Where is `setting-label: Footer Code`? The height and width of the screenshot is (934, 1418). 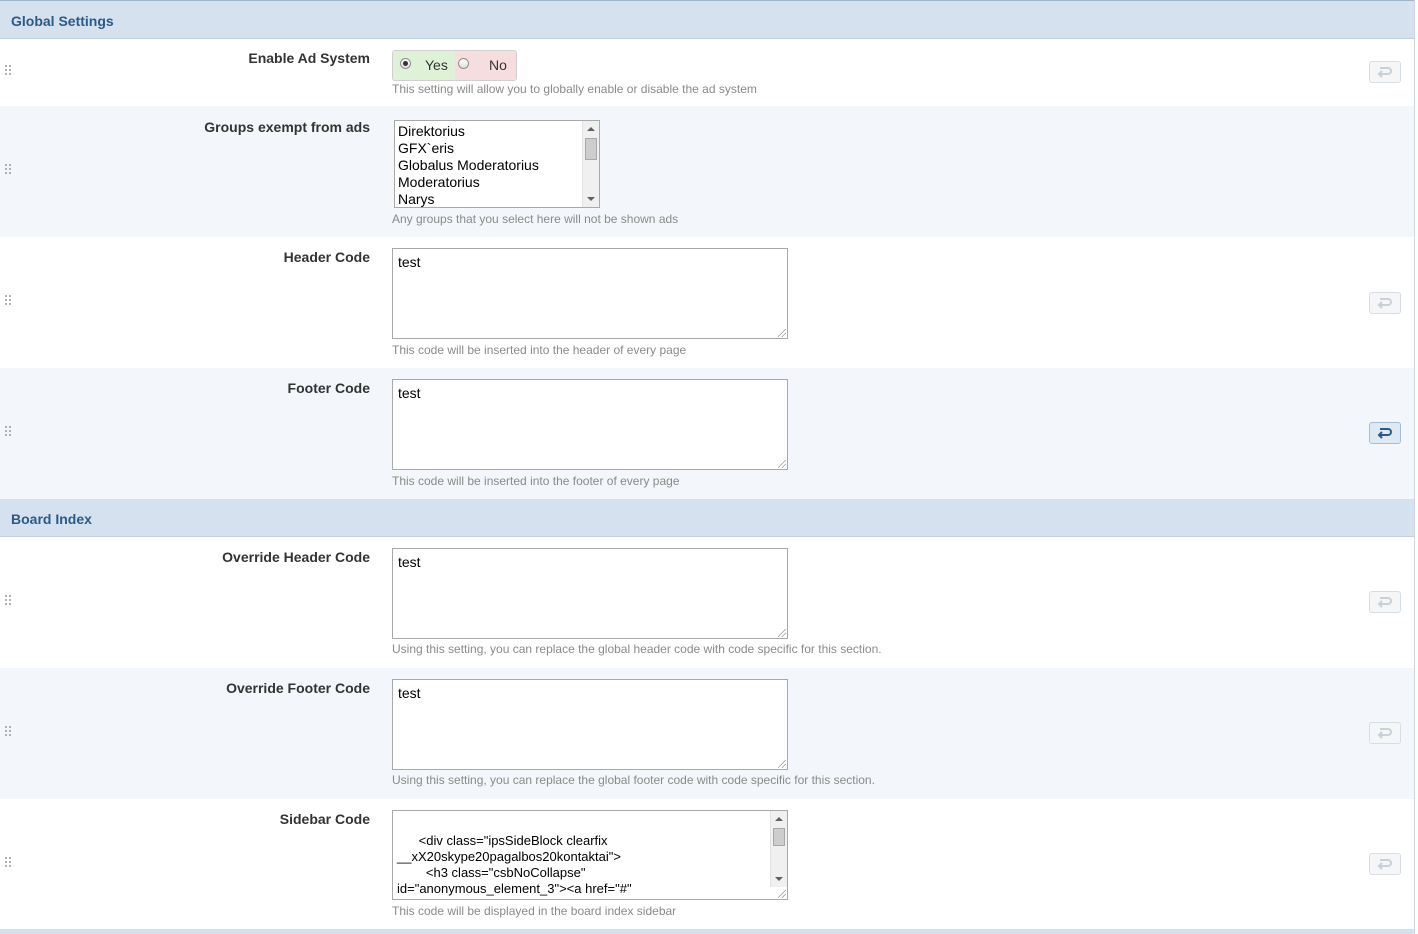
setting-label: Footer Code is located at coordinates (328, 388).